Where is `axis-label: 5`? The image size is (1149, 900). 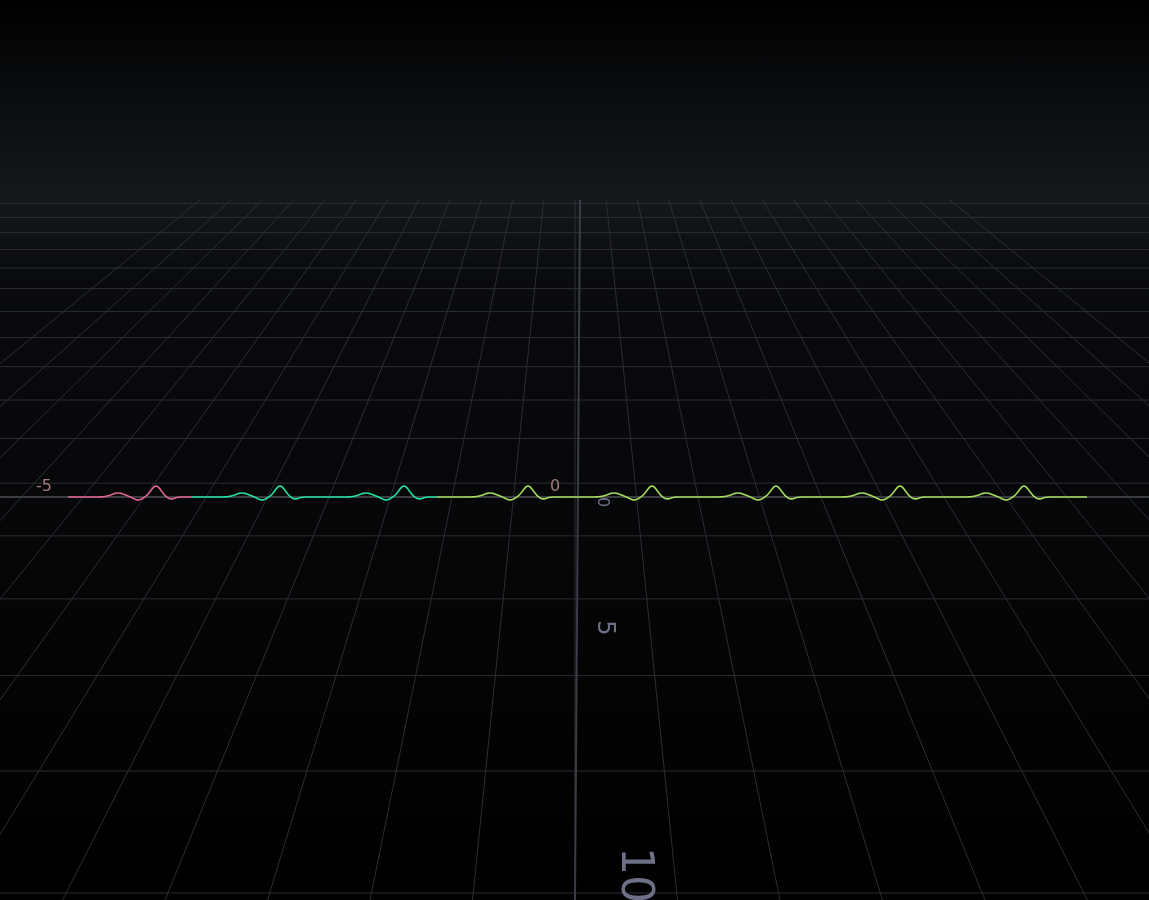
axis-label: 5 is located at coordinates (606, 628).